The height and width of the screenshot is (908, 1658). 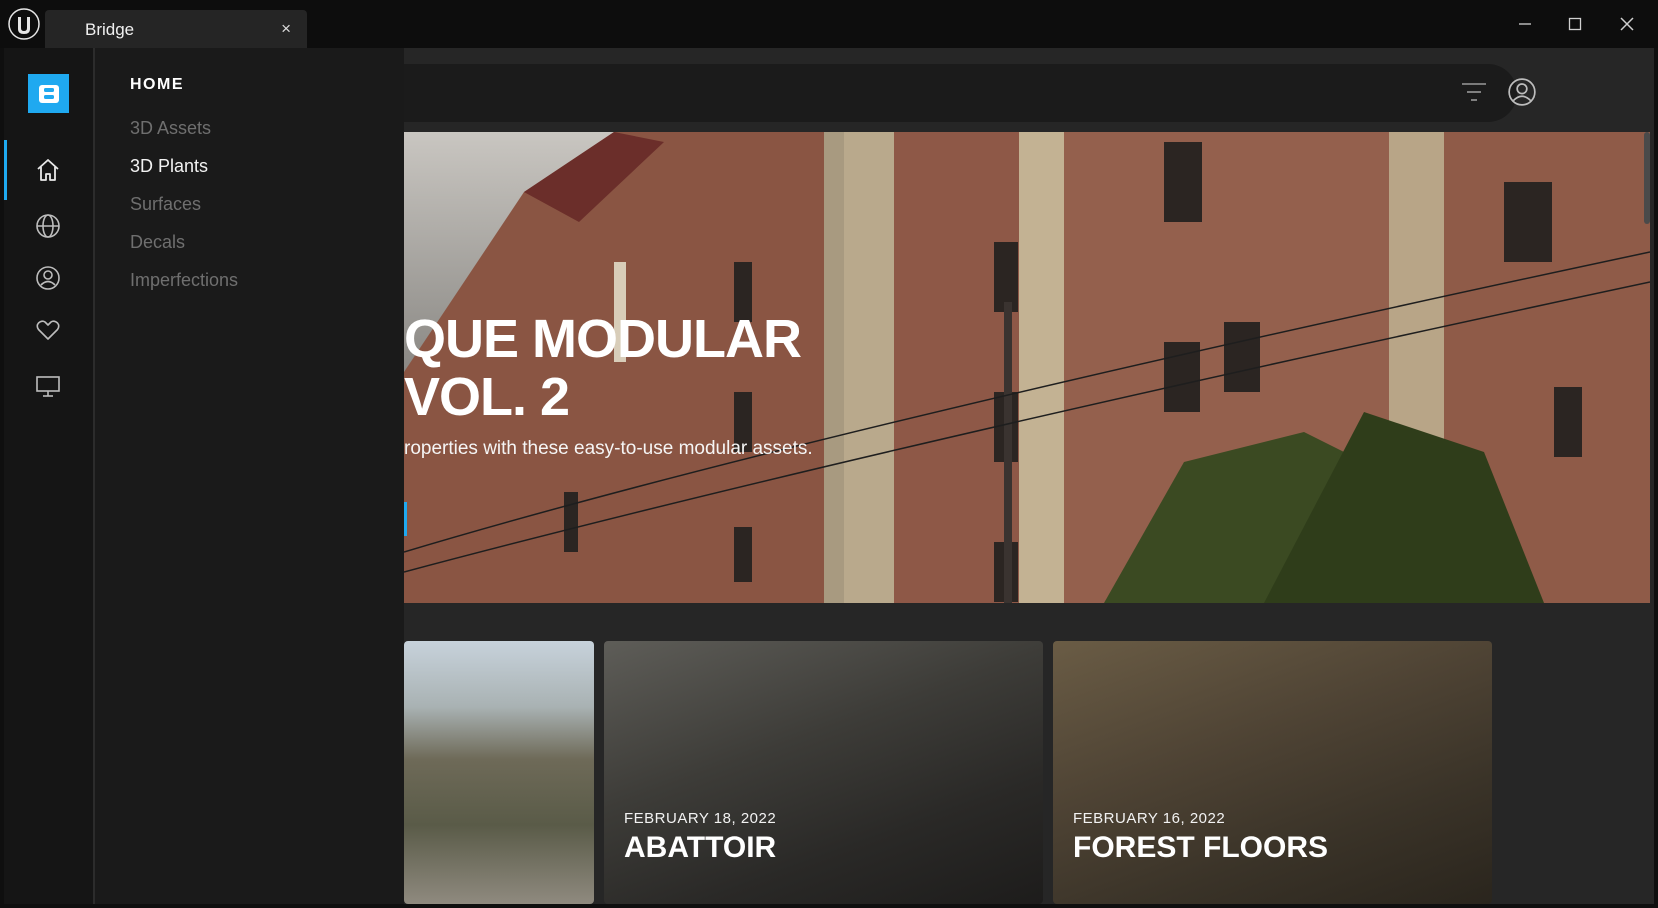 What do you see at coordinates (110, 29) in the screenshot?
I see `tab-title: Bridge` at bounding box center [110, 29].